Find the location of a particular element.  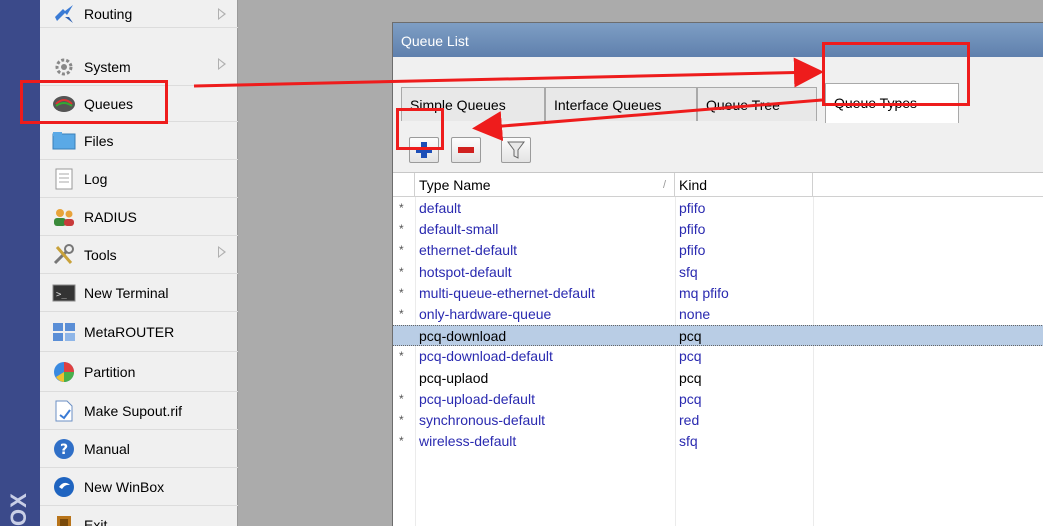

sidebar-item-partition: Partition is located at coordinates (139, 372).